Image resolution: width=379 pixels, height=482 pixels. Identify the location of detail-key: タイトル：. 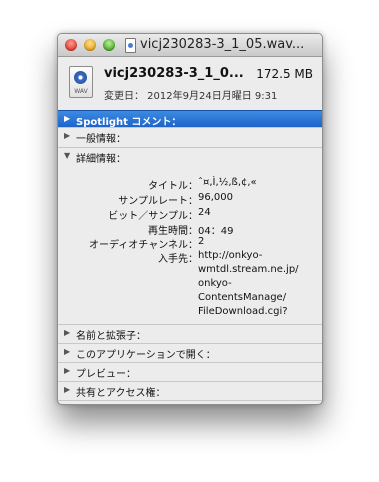
(173, 186).